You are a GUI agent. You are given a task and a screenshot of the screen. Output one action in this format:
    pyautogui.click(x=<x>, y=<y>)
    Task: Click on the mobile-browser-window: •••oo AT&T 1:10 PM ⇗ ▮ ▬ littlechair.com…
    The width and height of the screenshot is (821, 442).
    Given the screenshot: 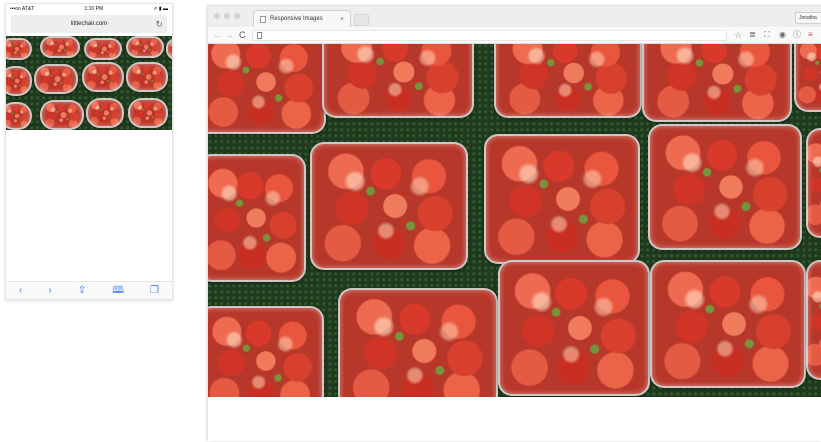 What is the action you would take?
    pyautogui.click(x=89, y=151)
    